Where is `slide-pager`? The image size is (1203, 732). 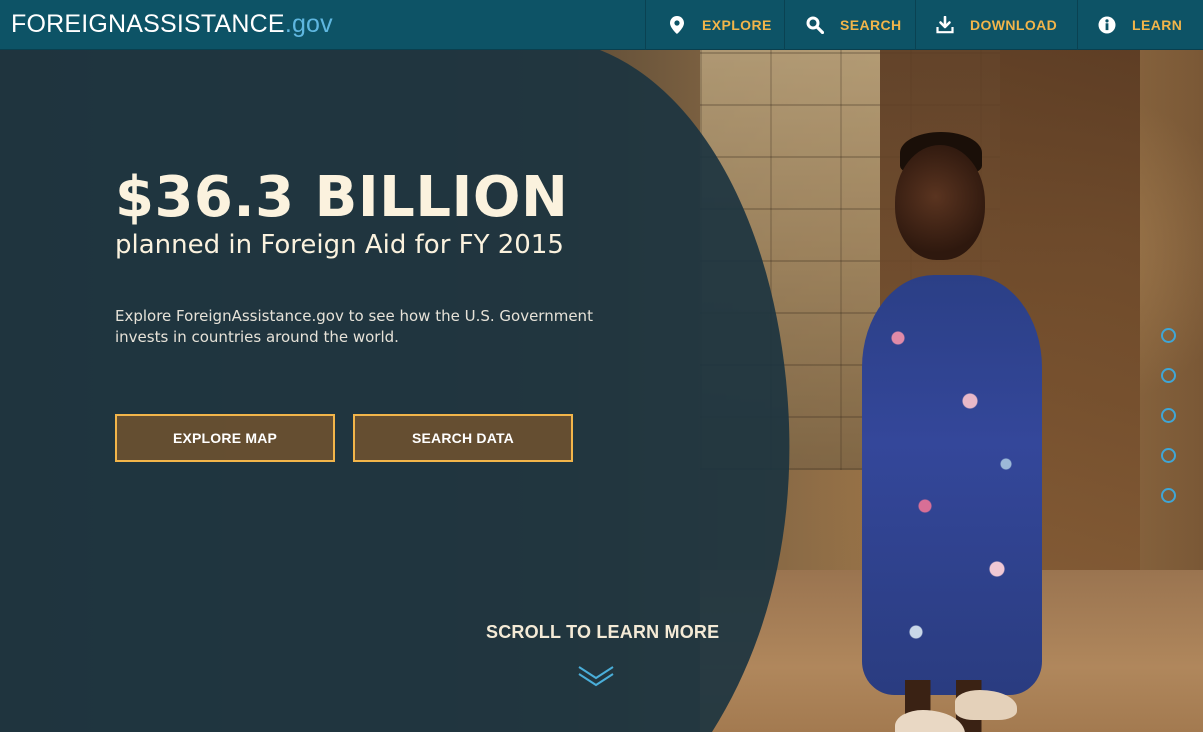
slide-pager is located at coordinates (1169, 428).